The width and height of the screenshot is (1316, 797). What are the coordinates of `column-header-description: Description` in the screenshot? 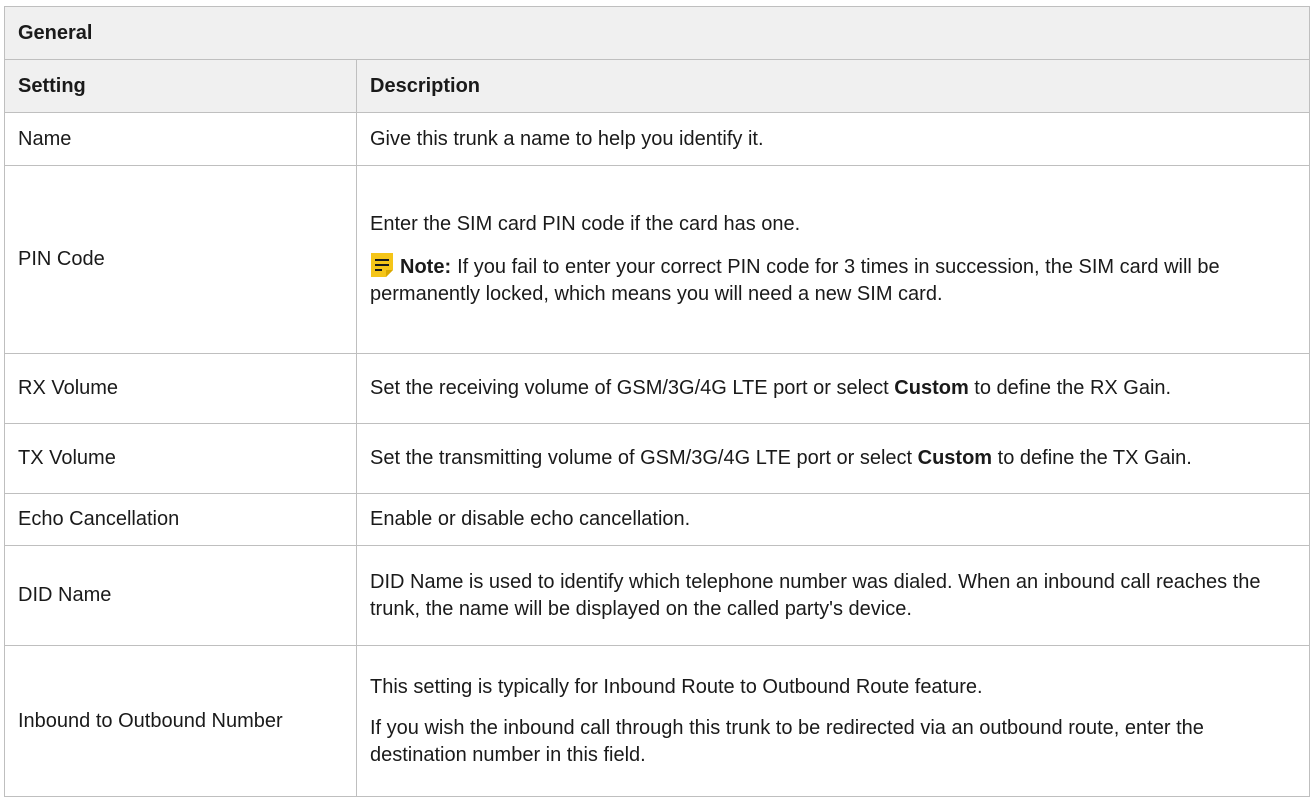 It's located at (833, 86).